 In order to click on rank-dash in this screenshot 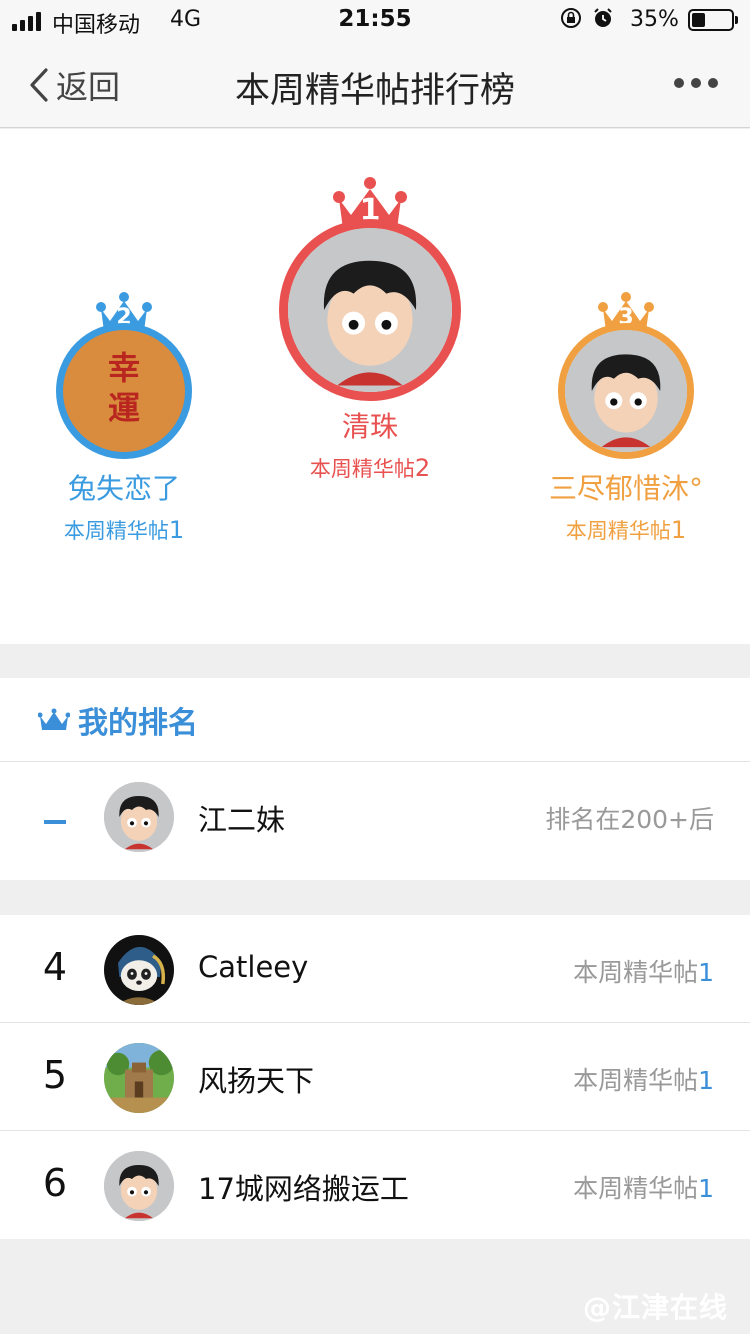, I will do `click(55, 822)`.